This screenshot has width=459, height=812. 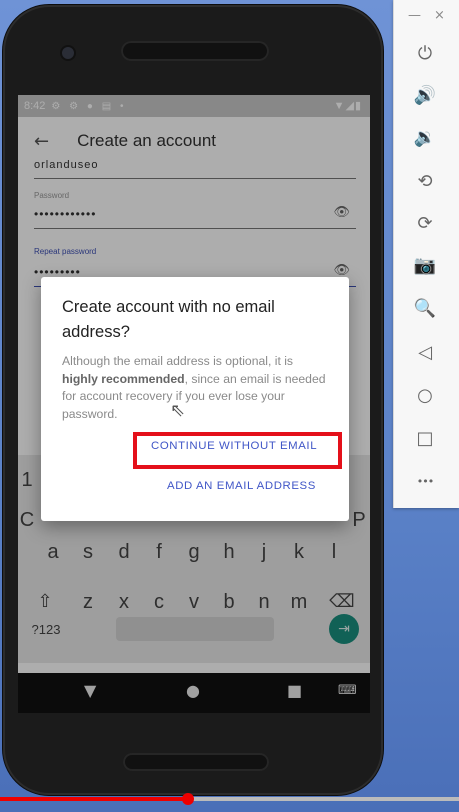 What do you see at coordinates (425, 395) in the screenshot?
I see `home-circle-icon: ○` at bounding box center [425, 395].